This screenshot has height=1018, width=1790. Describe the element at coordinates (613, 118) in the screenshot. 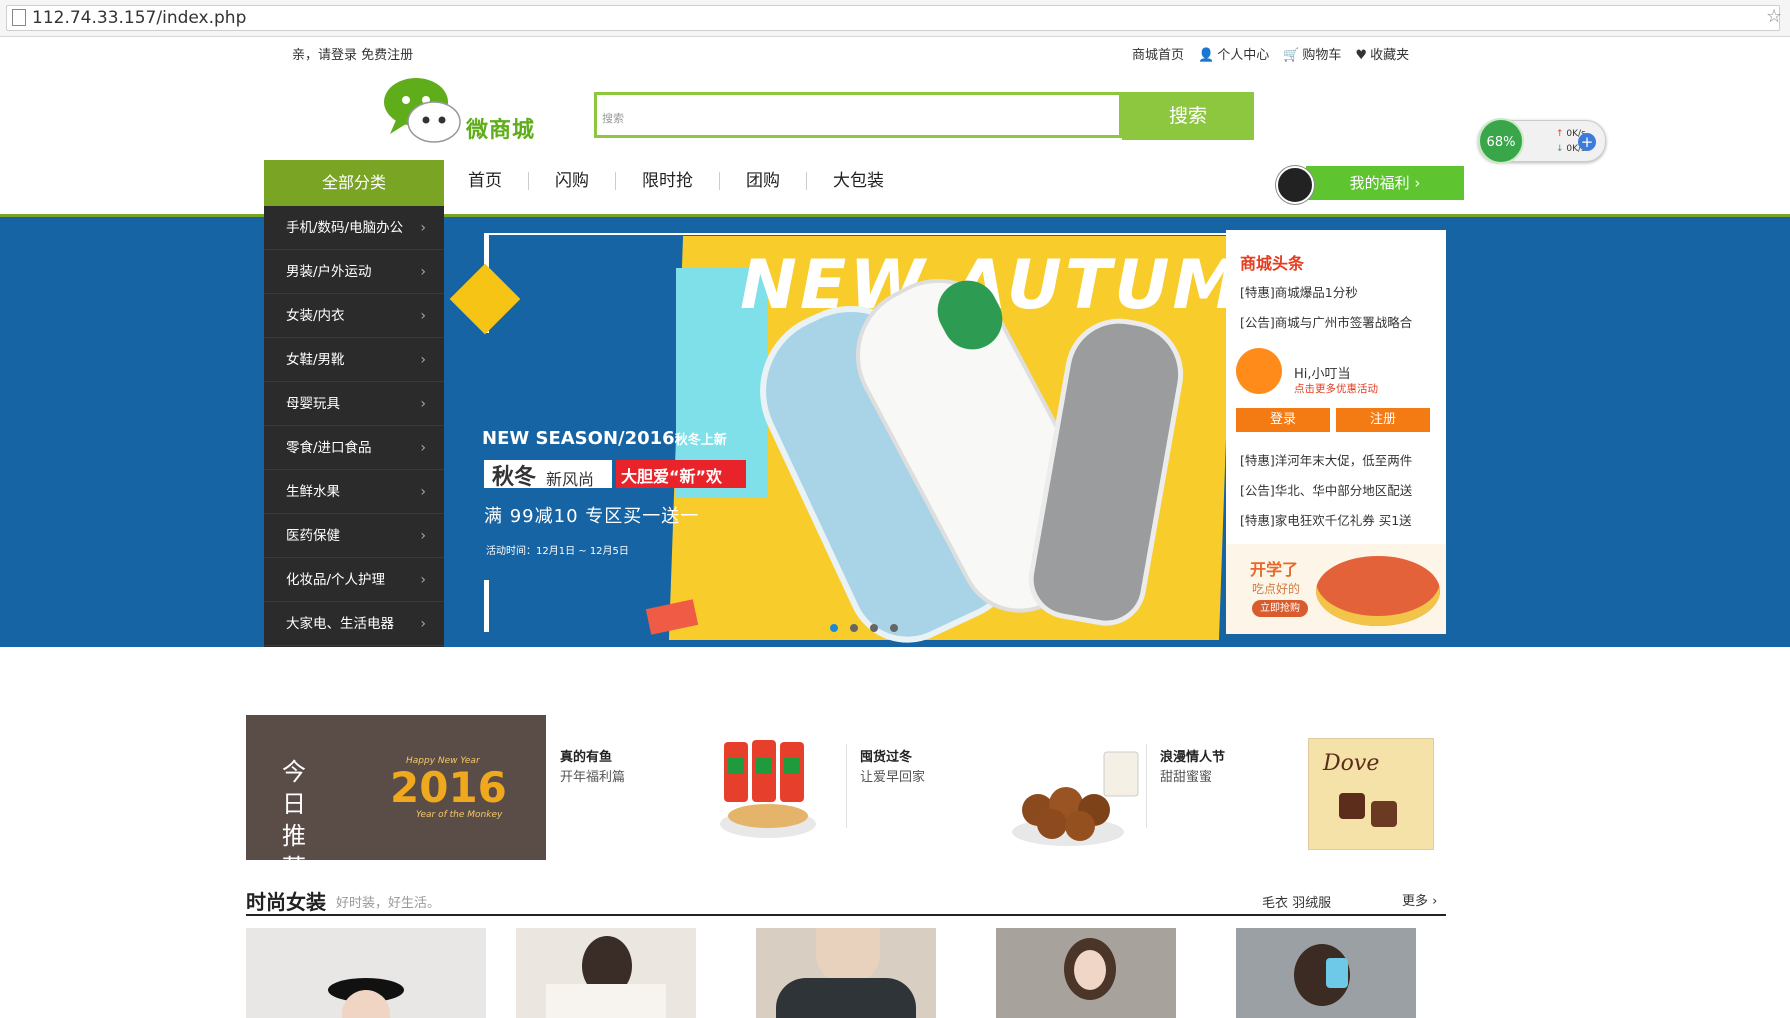

I see `search-placeholder: 搜索` at that location.